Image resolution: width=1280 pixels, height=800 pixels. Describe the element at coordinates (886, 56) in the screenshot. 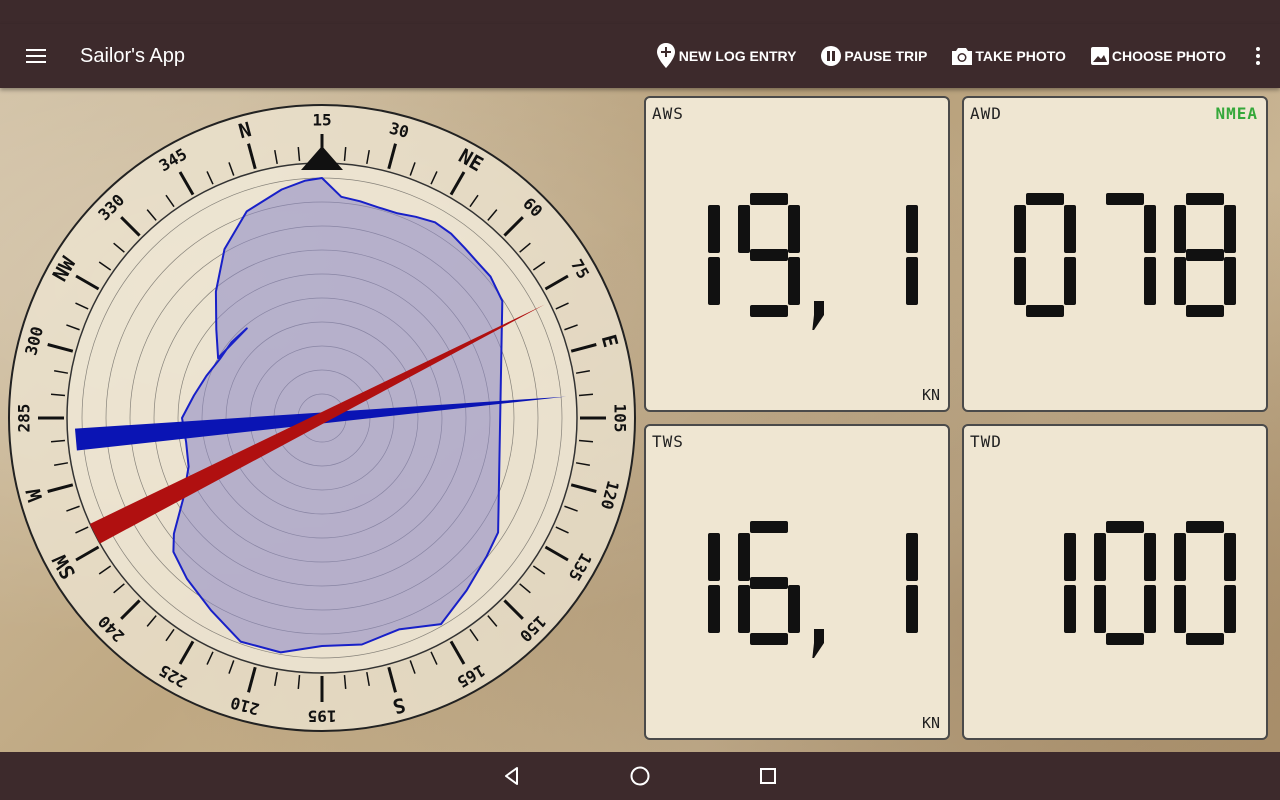

I see `pause-trip-label: PAUSE TRIP` at that location.